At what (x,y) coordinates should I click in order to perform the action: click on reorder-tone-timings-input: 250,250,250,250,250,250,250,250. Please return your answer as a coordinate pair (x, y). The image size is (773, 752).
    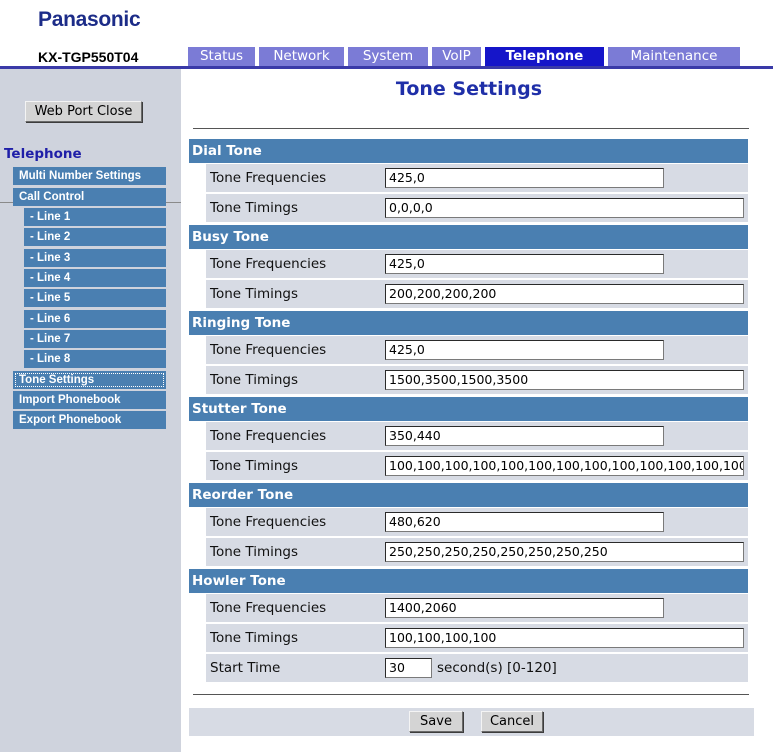
    Looking at the image, I should click on (564, 552).